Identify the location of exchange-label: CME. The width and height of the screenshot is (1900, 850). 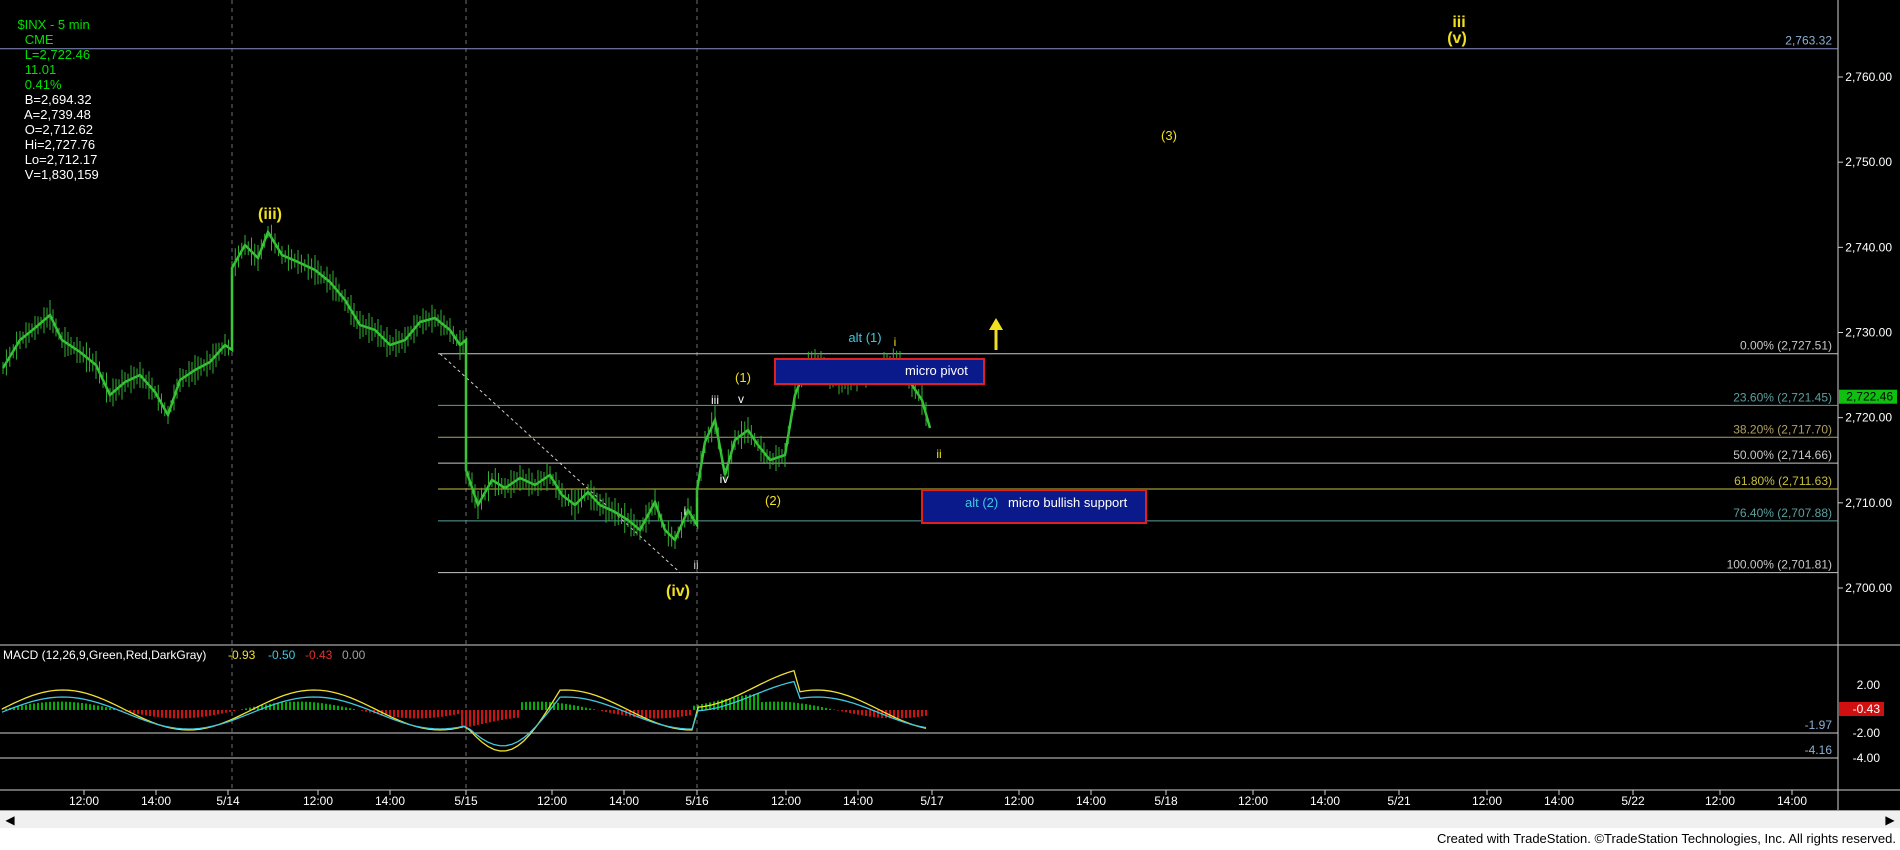
(39, 39).